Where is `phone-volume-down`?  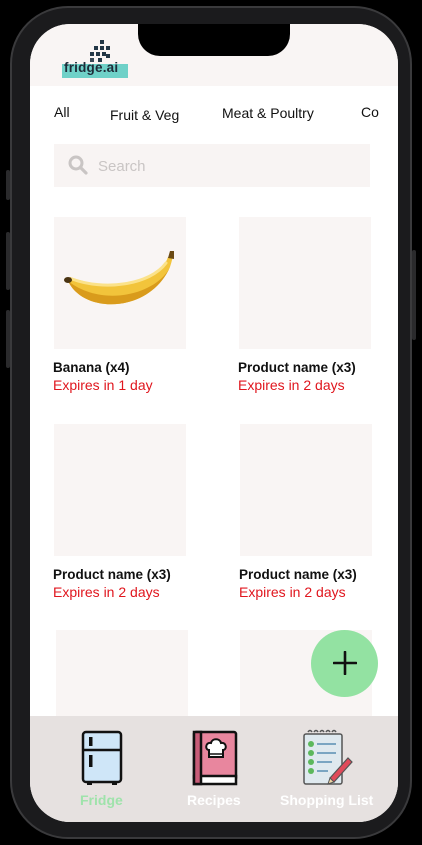
phone-volume-down is located at coordinates (8, 339).